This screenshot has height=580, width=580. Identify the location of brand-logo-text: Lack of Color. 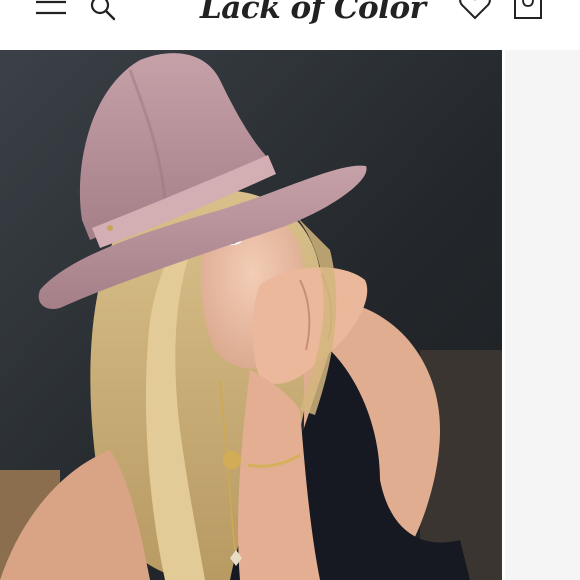
(313, 13).